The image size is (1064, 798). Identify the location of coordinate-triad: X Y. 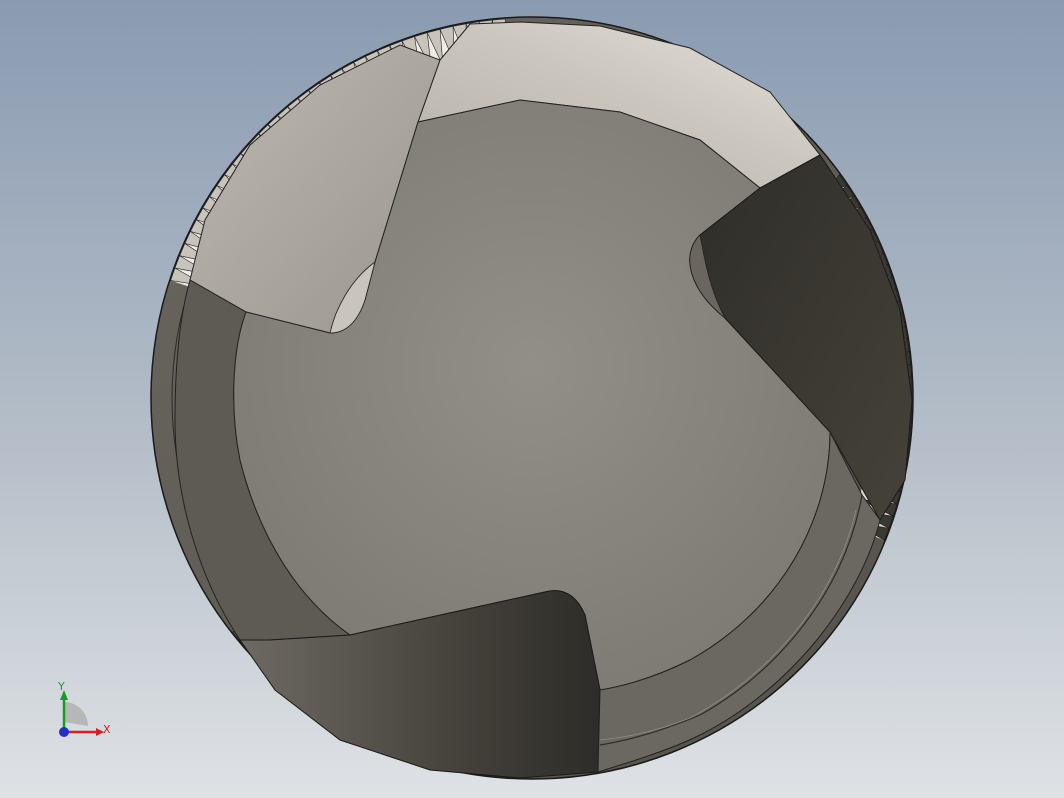
(84, 712).